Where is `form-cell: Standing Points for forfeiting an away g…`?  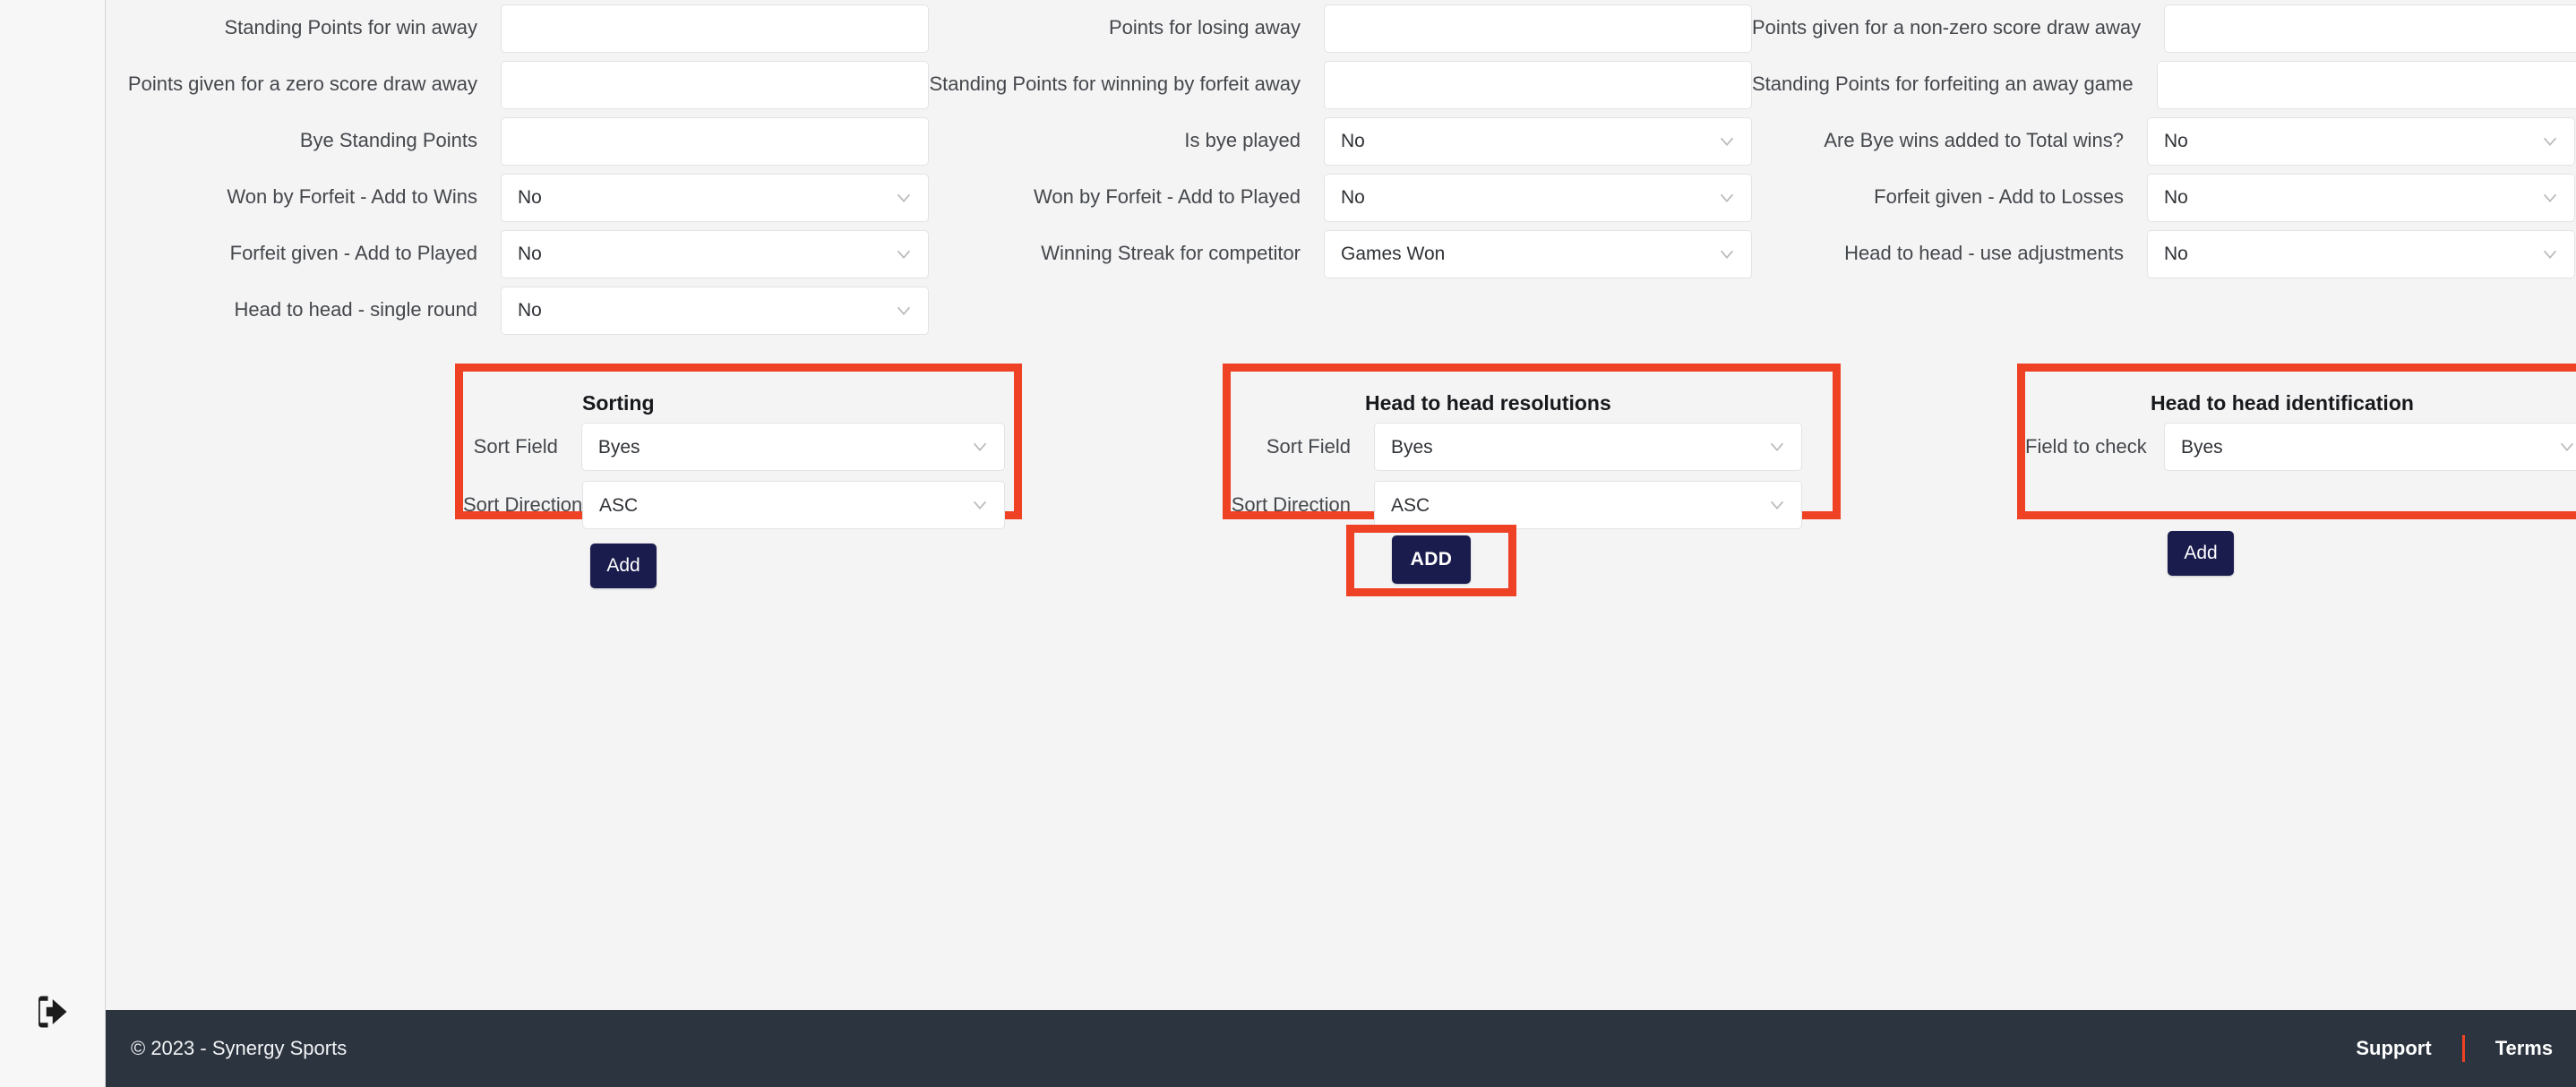 form-cell: Standing Points for forfeiting an away g… is located at coordinates (2164, 84).